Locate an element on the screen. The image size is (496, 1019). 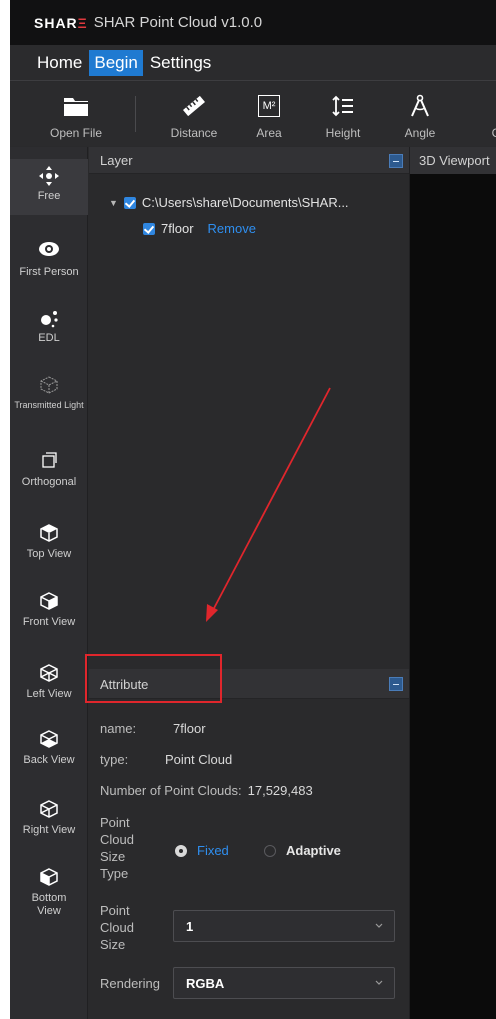
view-first-person-label: First Person is located at coordinates (49, 272).